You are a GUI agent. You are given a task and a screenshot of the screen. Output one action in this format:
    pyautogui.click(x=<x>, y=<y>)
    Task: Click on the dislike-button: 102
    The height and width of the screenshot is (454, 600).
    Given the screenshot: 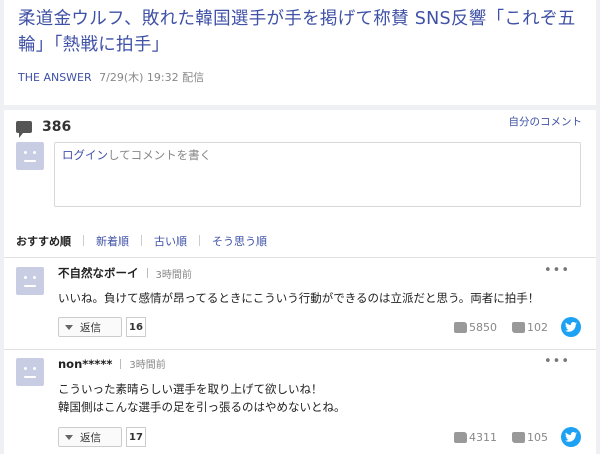 What is the action you would take?
    pyautogui.click(x=530, y=327)
    